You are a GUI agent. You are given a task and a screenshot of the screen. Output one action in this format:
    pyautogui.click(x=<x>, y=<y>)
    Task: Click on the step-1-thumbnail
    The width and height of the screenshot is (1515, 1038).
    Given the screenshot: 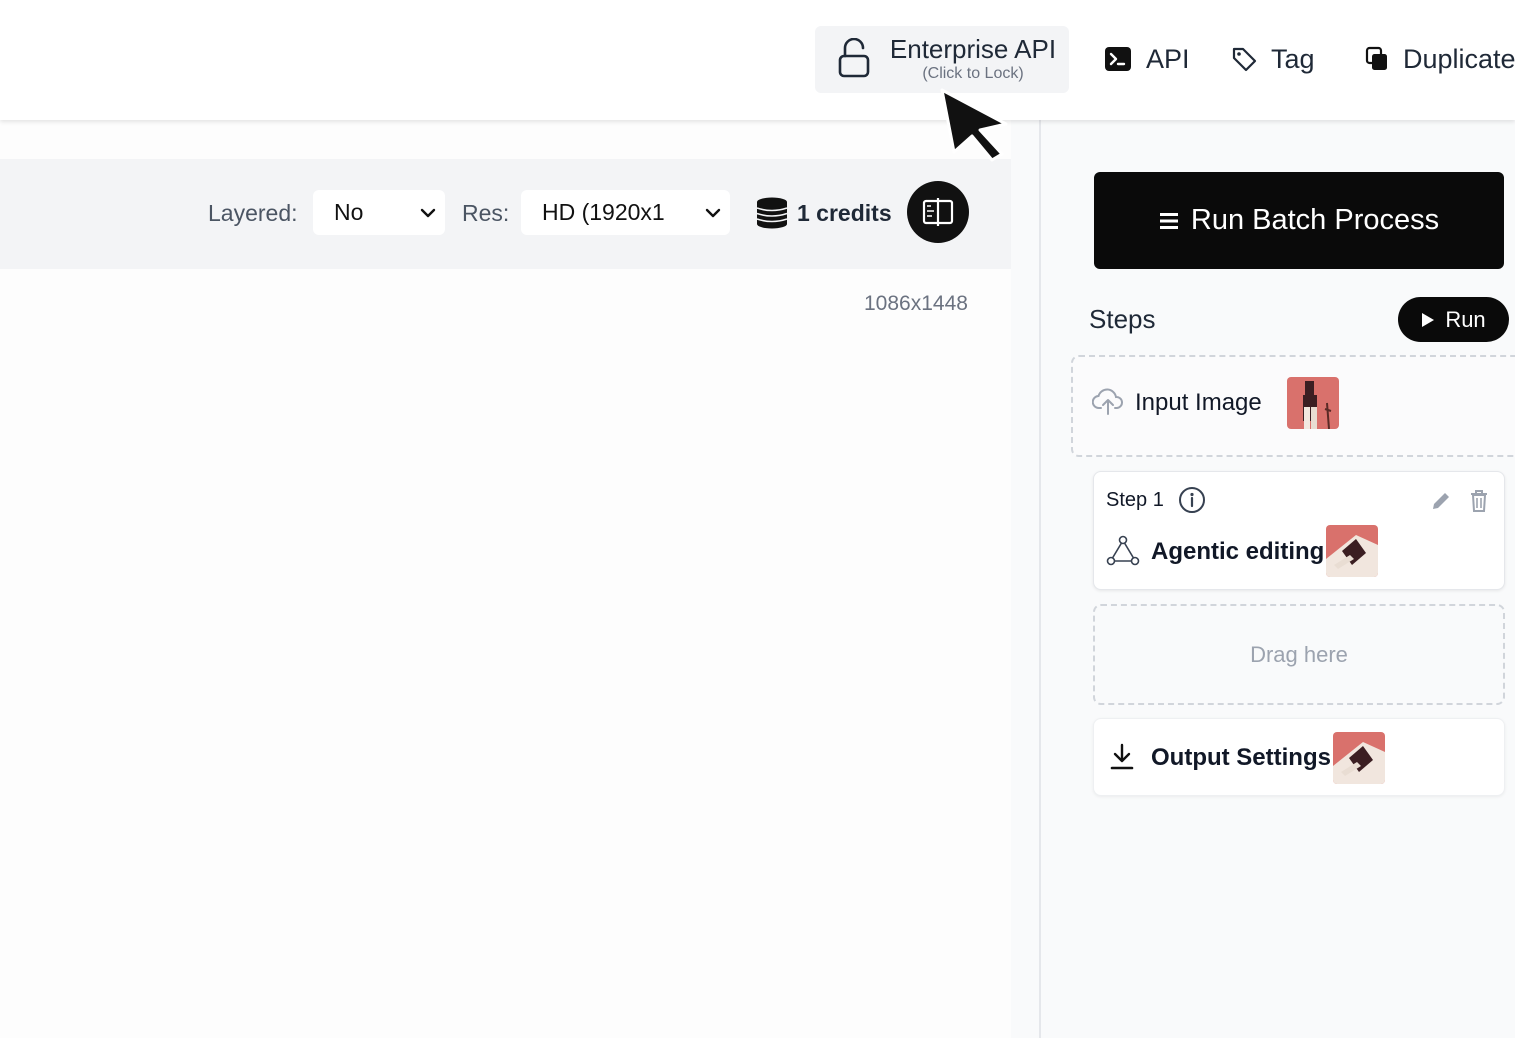 What is the action you would take?
    pyautogui.click(x=1352, y=551)
    